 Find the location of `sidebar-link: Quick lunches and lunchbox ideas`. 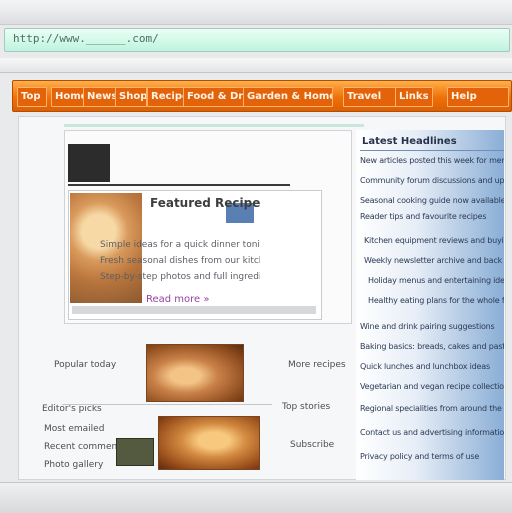

sidebar-link: Quick lunches and lunchbox ideas is located at coordinates (432, 366).